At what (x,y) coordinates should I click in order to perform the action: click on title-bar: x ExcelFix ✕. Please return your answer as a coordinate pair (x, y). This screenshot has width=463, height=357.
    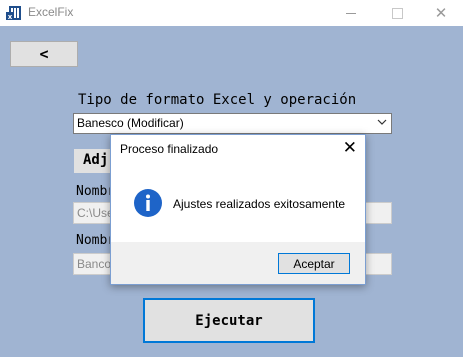
    Looking at the image, I should click on (231, 13).